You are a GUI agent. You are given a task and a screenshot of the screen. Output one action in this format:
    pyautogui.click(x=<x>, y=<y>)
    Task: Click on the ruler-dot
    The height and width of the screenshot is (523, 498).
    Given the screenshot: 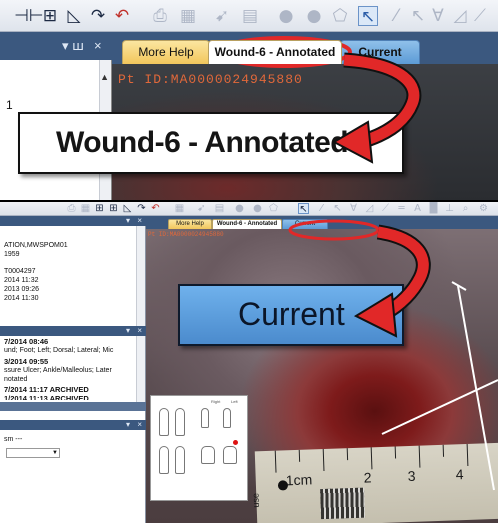 What is the action you would take?
    pyautogui.click(x=283, y=485)
    